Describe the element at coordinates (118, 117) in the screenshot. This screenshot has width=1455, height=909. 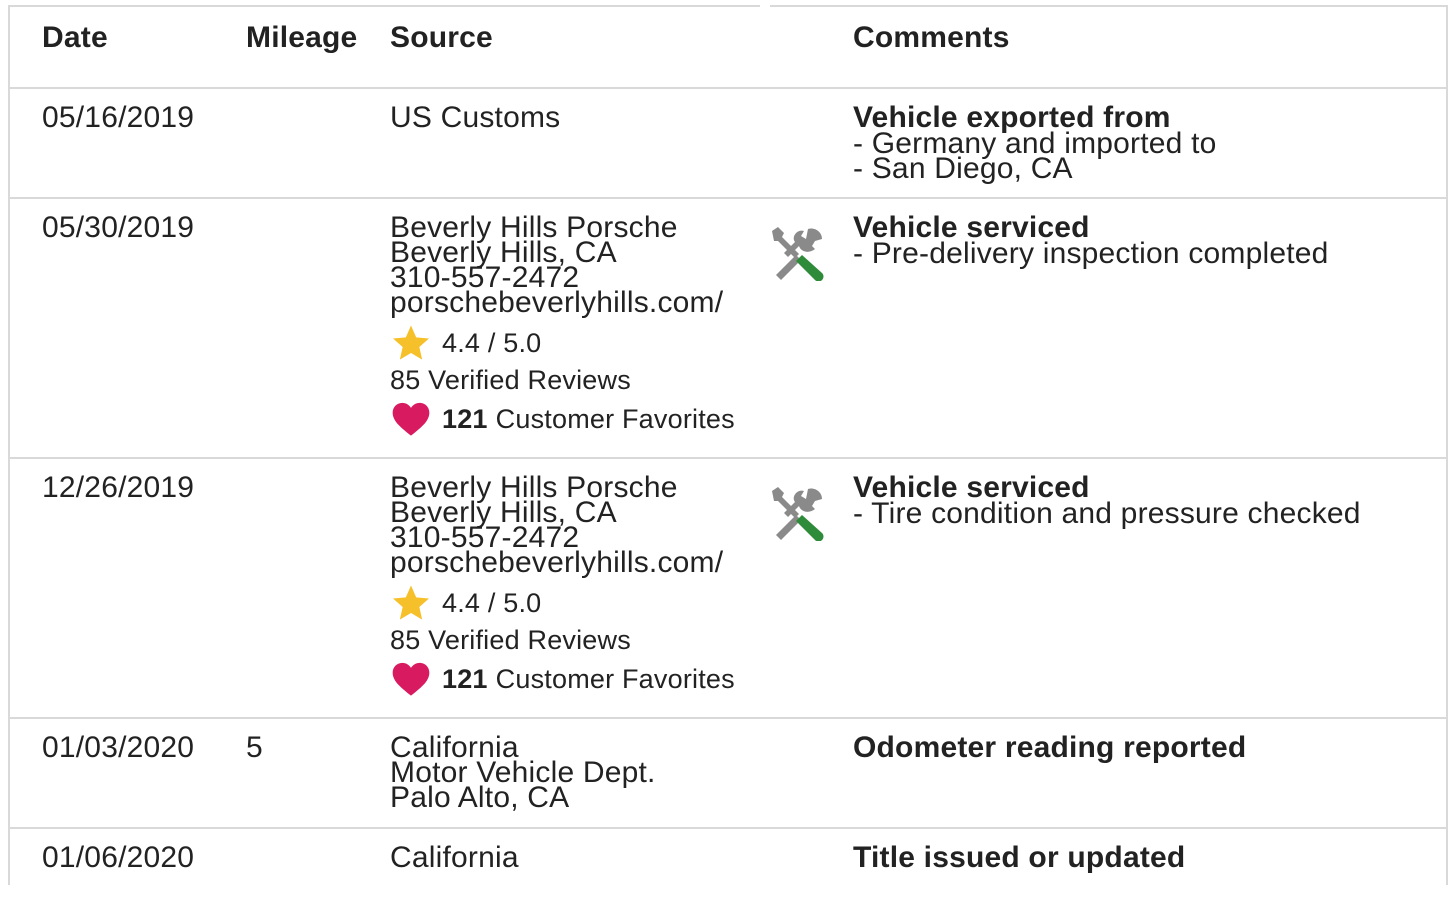
I see `row-date: 05/16/2019` at that location.